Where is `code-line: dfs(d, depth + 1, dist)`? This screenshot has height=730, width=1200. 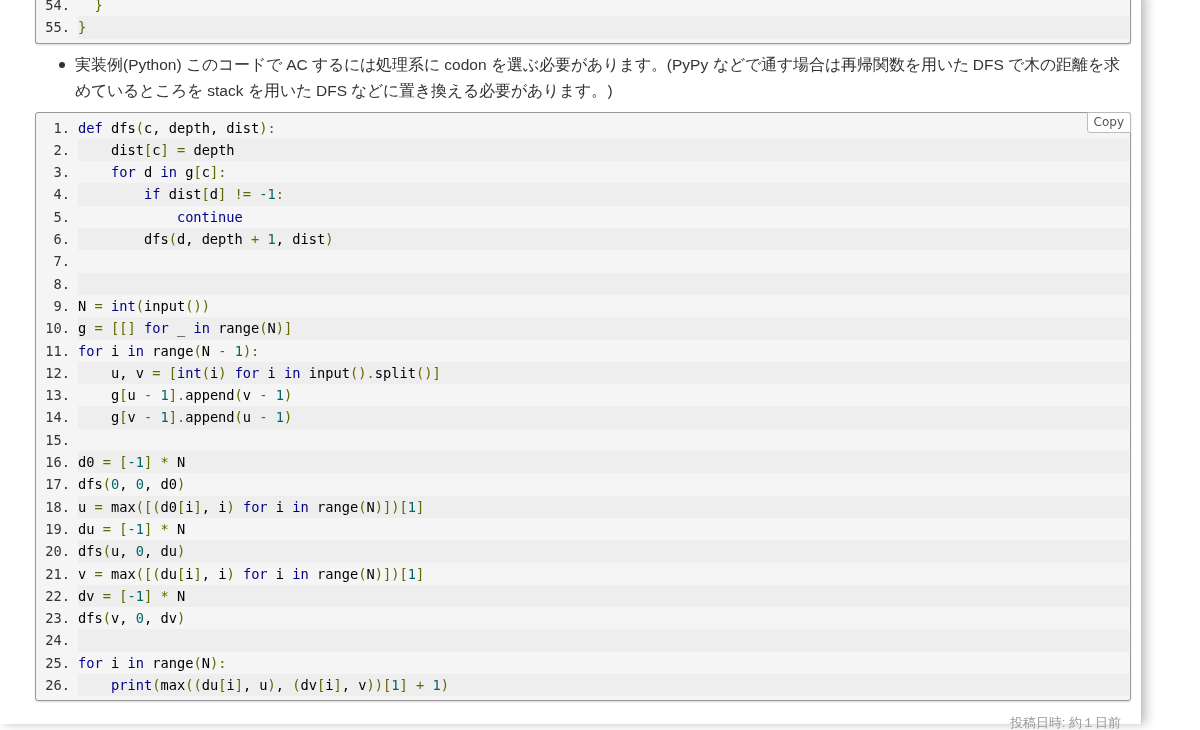 code-line: dfs(d, depth + 1, dist) is located at coordinates (238, 239).